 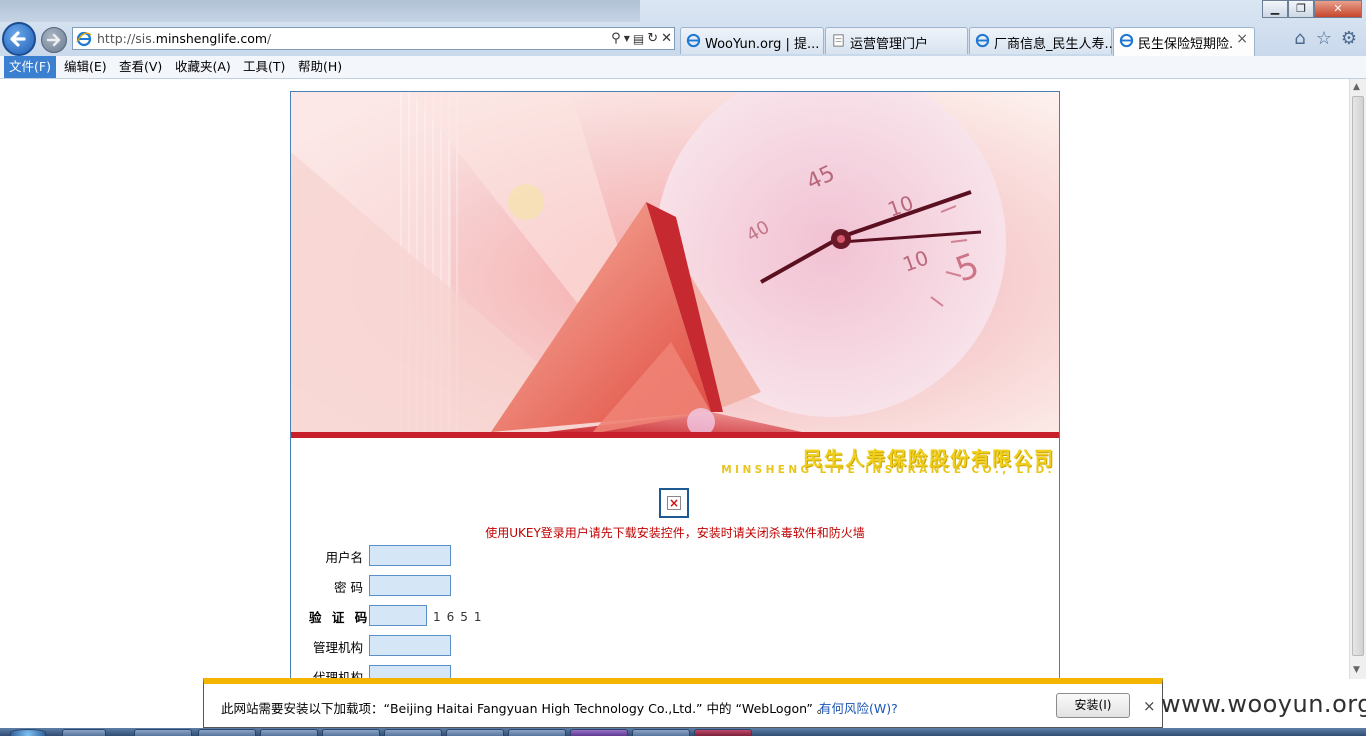 I want to click on username-label: 用户名, so click(x=344, y=557).